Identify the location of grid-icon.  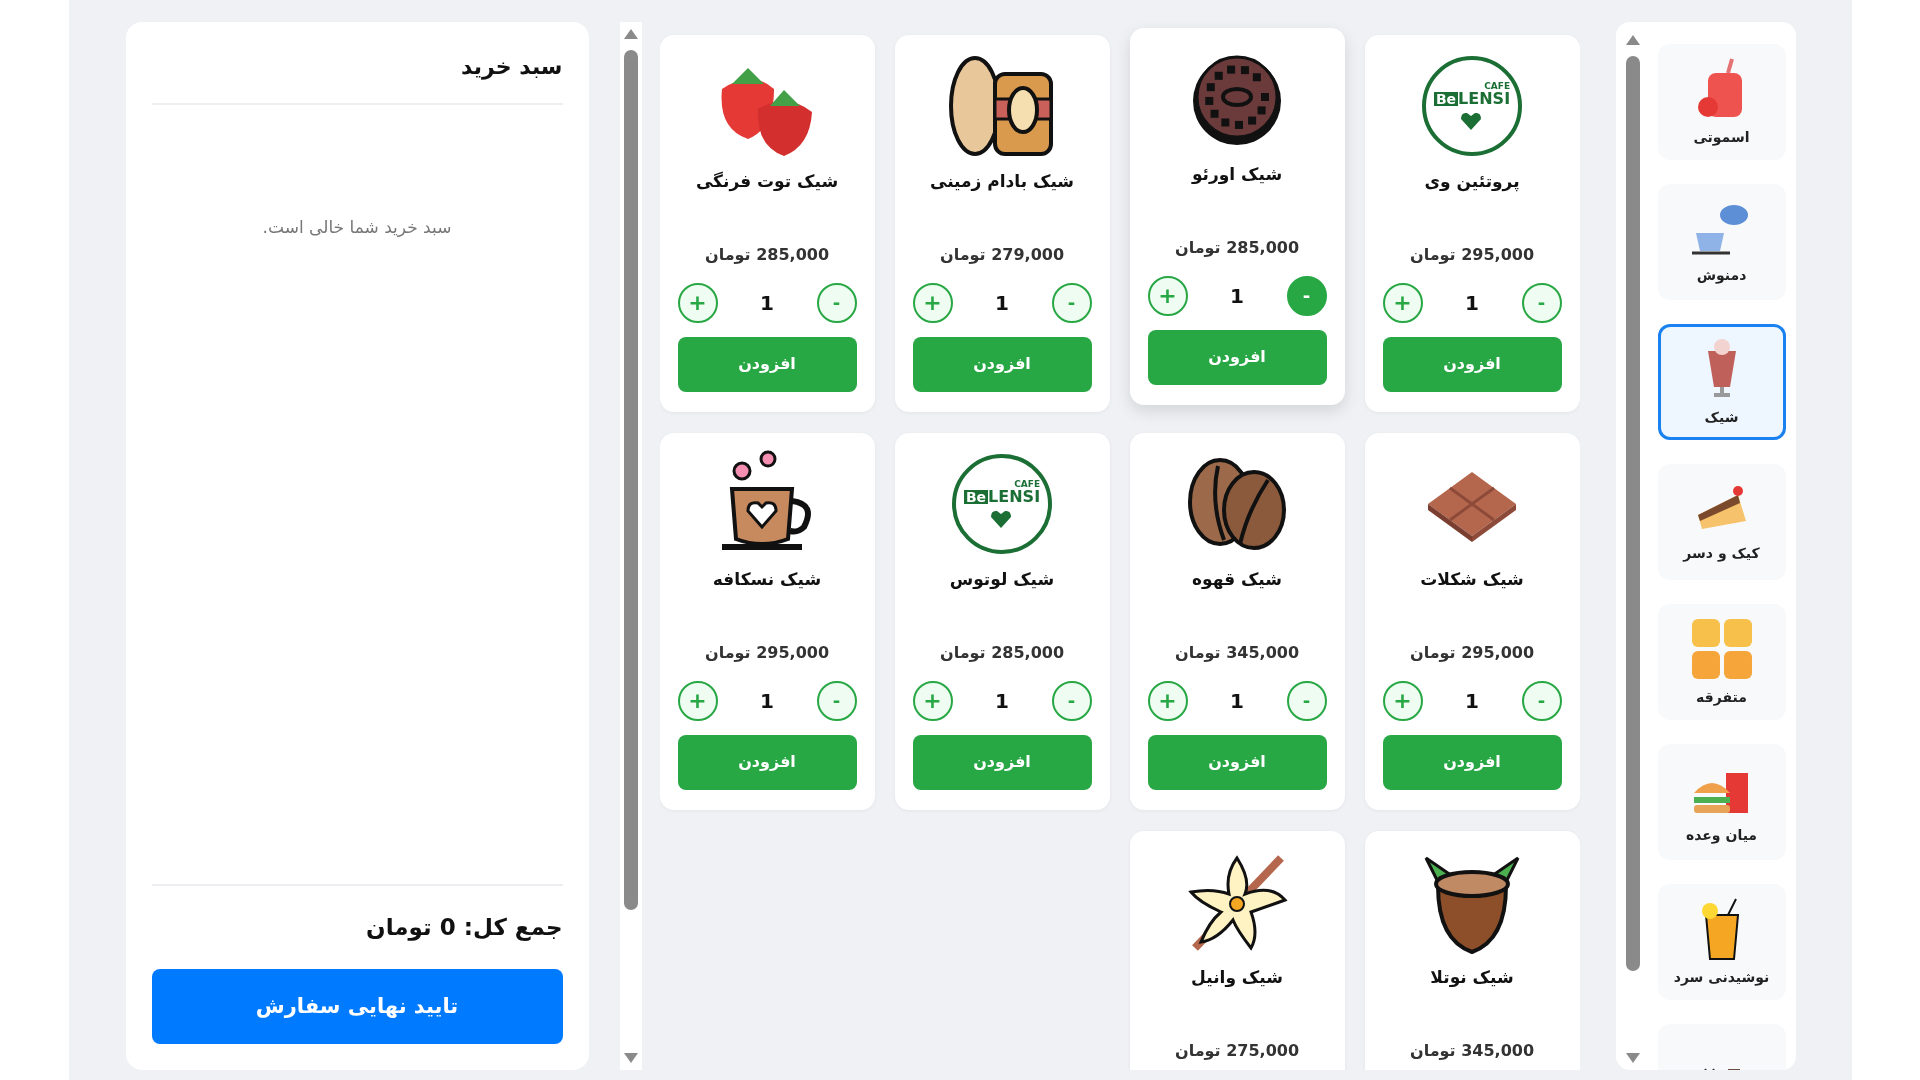
(1721, 648).